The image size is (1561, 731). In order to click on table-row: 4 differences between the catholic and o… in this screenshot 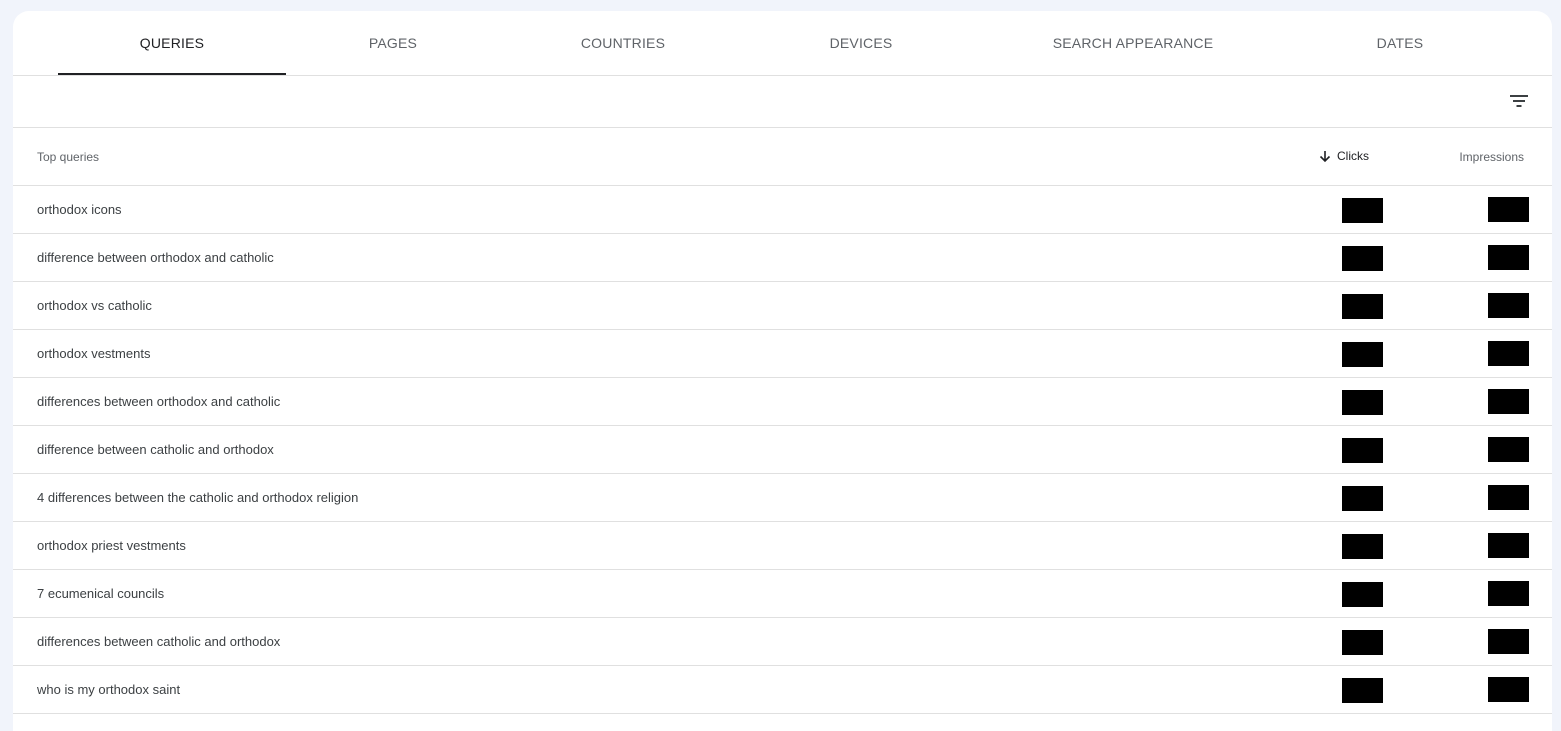, I will do `click(782, 498)`.